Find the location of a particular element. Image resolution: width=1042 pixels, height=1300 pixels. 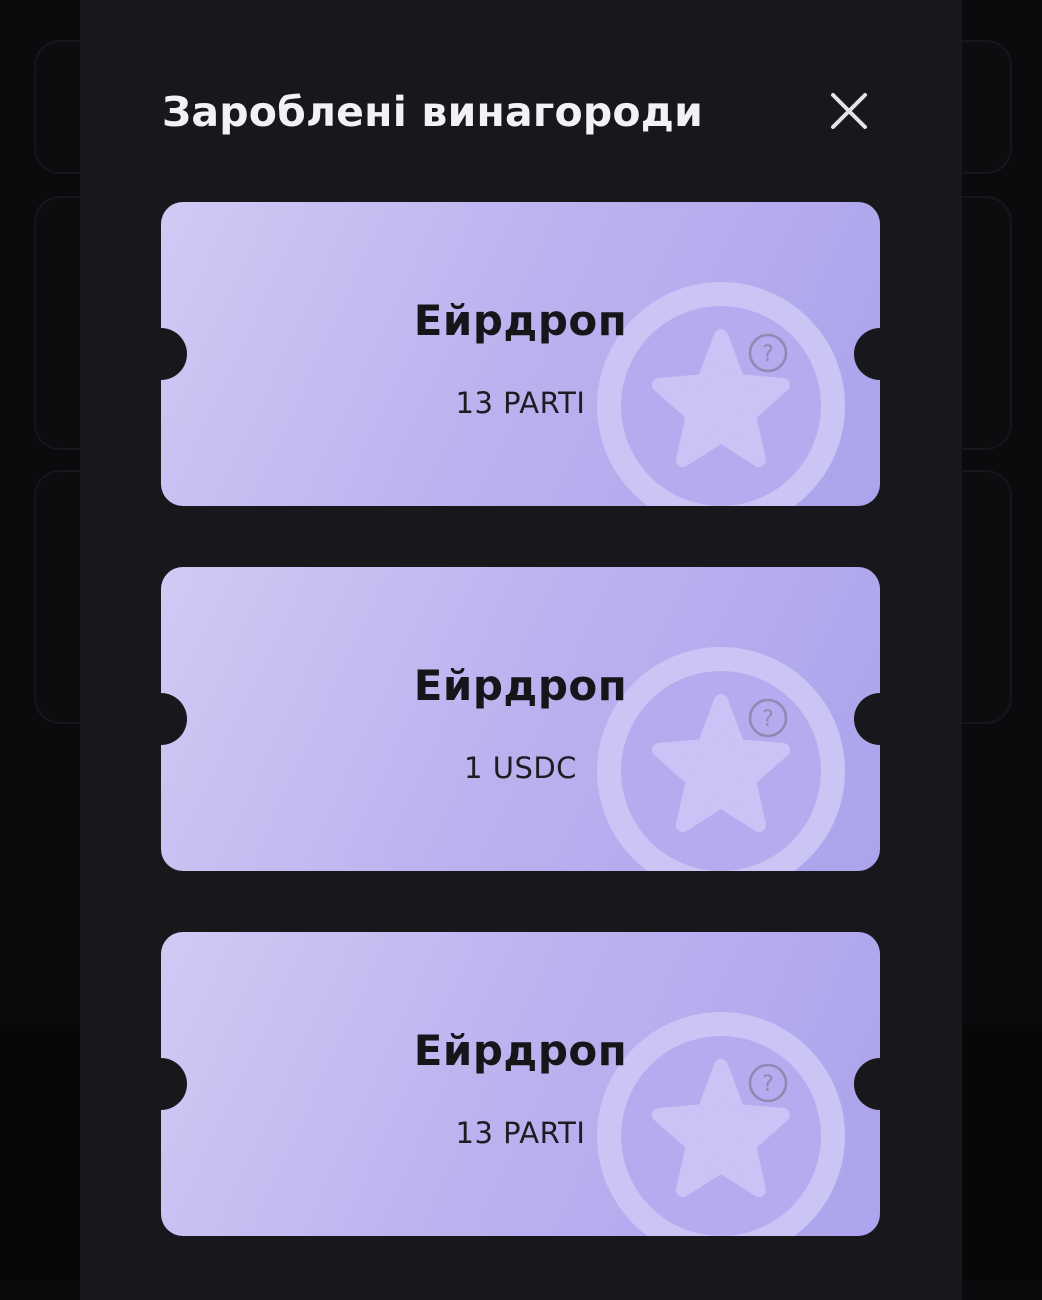

close-button is located at coordinates (849, 111).